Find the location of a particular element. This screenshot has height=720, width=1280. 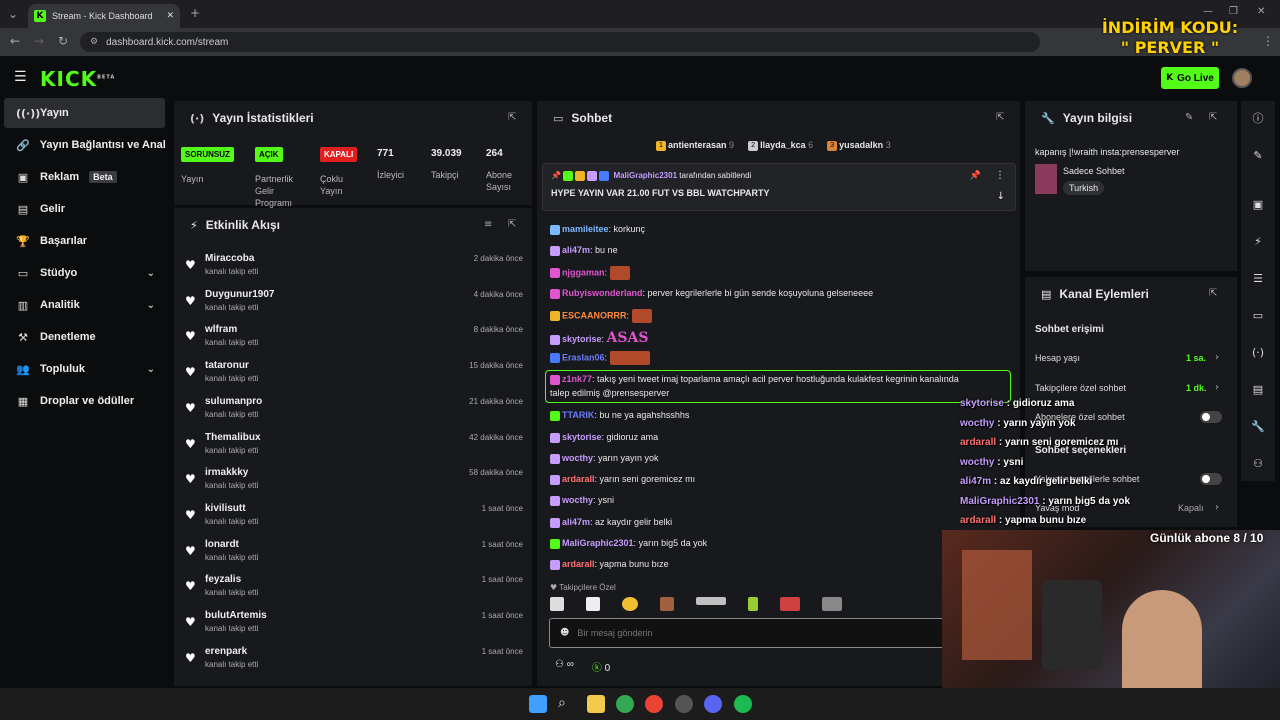

category-name: Sadece Sohbet is located at coordinates (1094, 171).